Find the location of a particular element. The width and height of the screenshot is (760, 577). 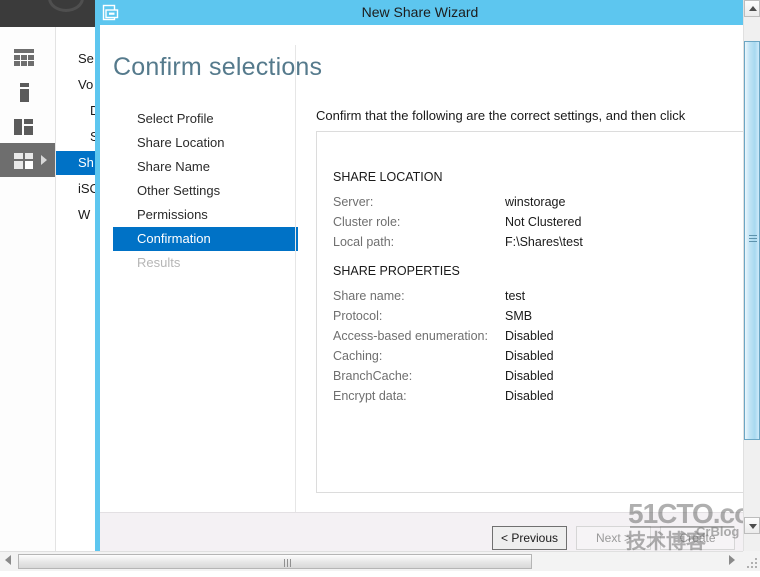

sidebar-item-local-server is located at coordinates (27, 92).